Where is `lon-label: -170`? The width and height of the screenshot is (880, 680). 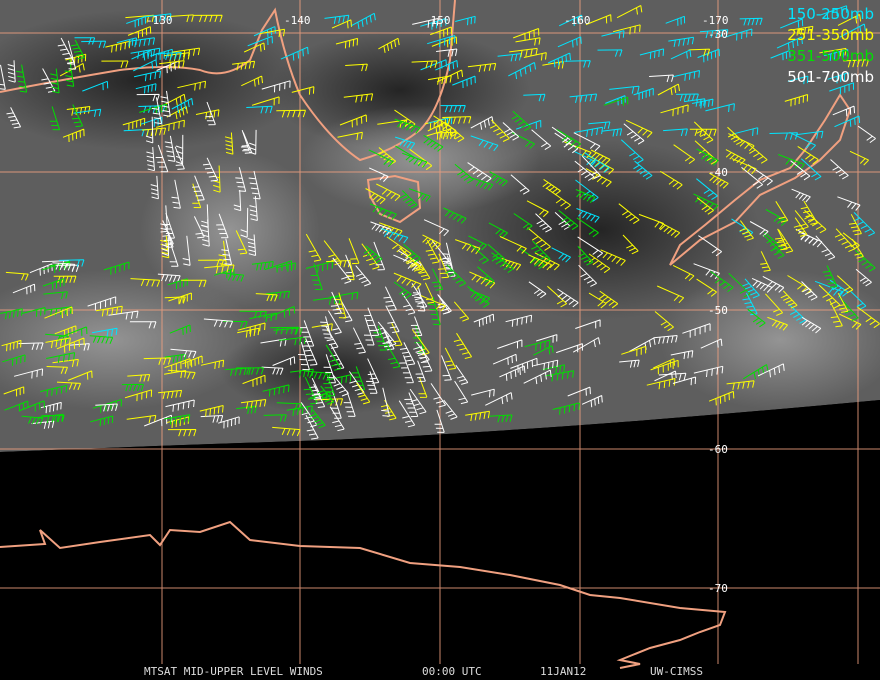
lon-label: -170 is located at coordinates (715, 20).